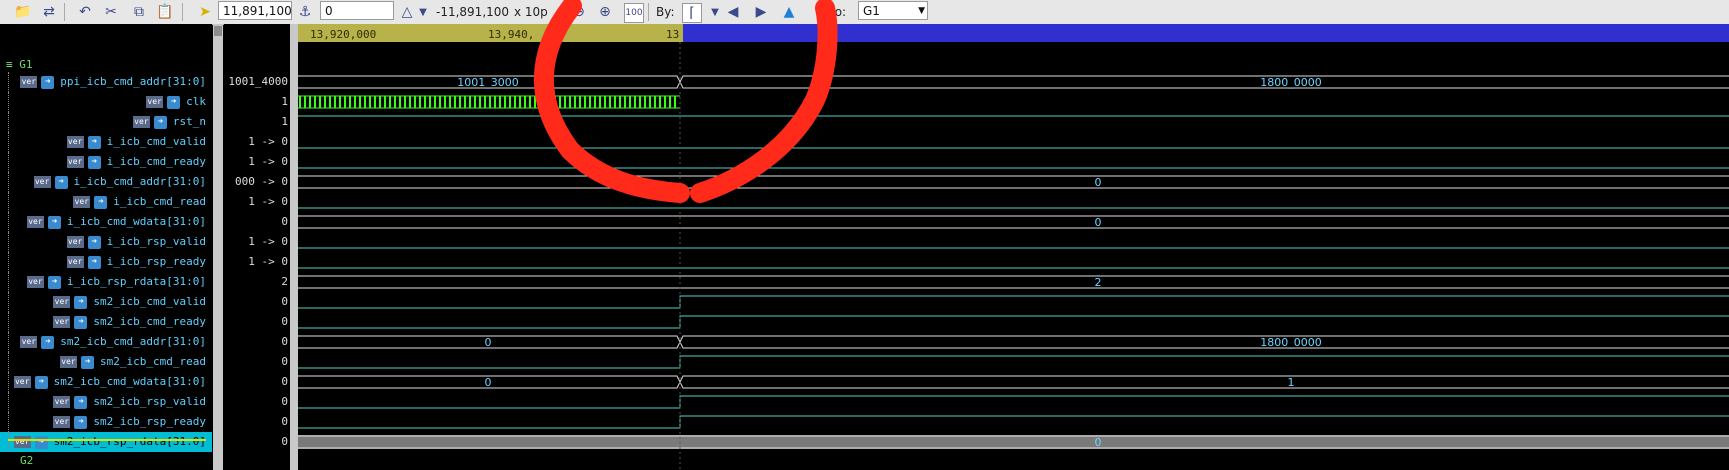 The height and width of the screenshot is (470, 1729). What do you see at coordinates (634, 13) in the screenshot?
I see `zoom-100-icon: 100` at bounding box center [634, 13].